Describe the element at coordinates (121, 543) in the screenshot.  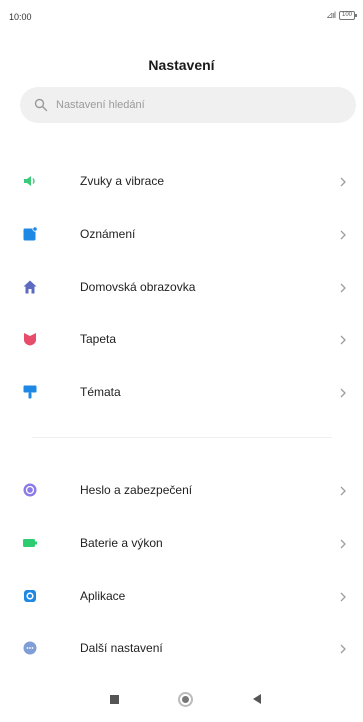
I see `settings-item-label: Baterie a výkon` at that location.